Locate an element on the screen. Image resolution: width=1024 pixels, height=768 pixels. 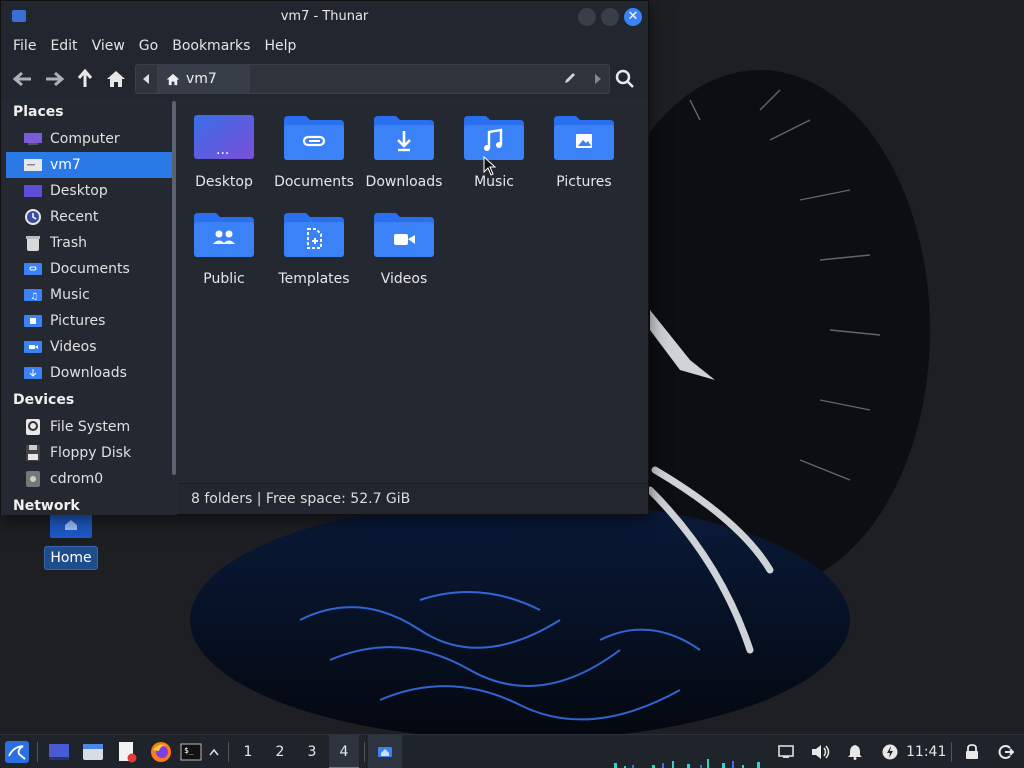
search-icon is located at coordinates (625, 81).